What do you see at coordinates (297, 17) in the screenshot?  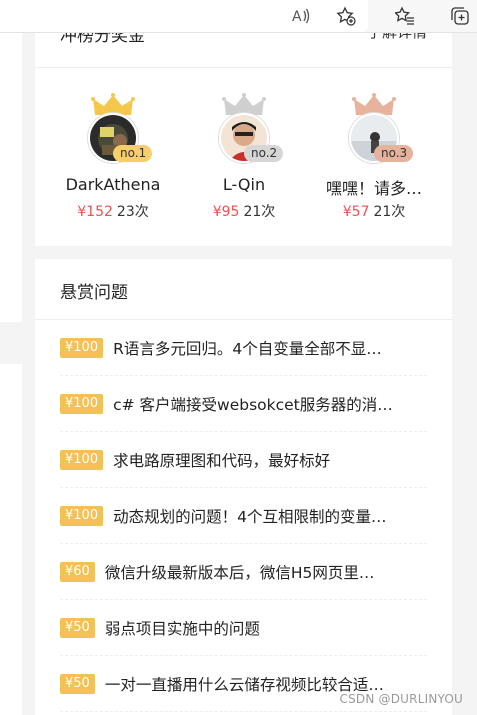 I see `svg-text: A` at bounding box center [297, 17].